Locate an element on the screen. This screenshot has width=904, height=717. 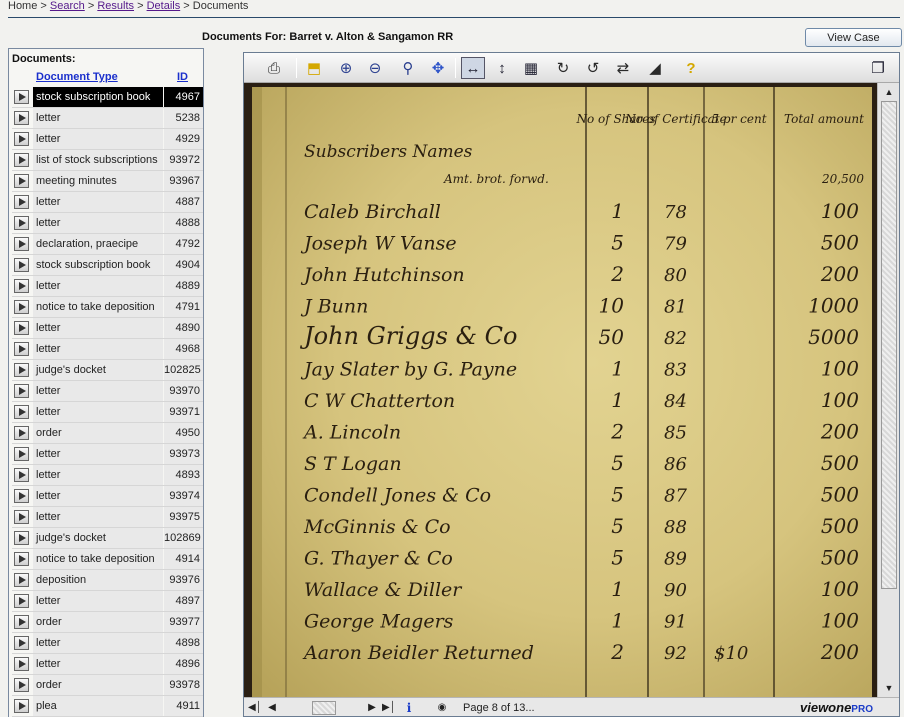
document-id-cell: 93970 is located at coordinates (183, 391).